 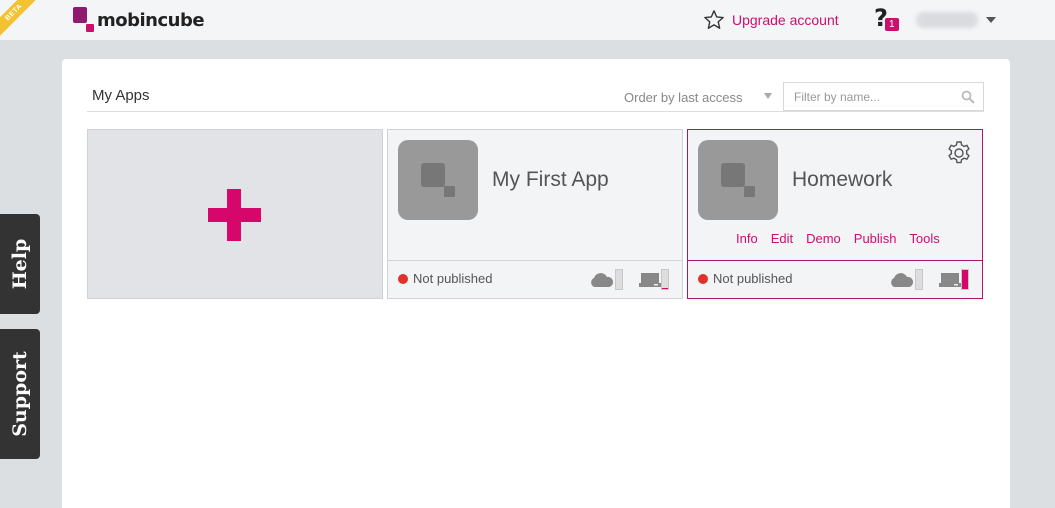 What do you see at coordinates (785, 20) in the screenshot?
I see `upgrade-account-label: Upgrade account` at bounding box center [785, 20].